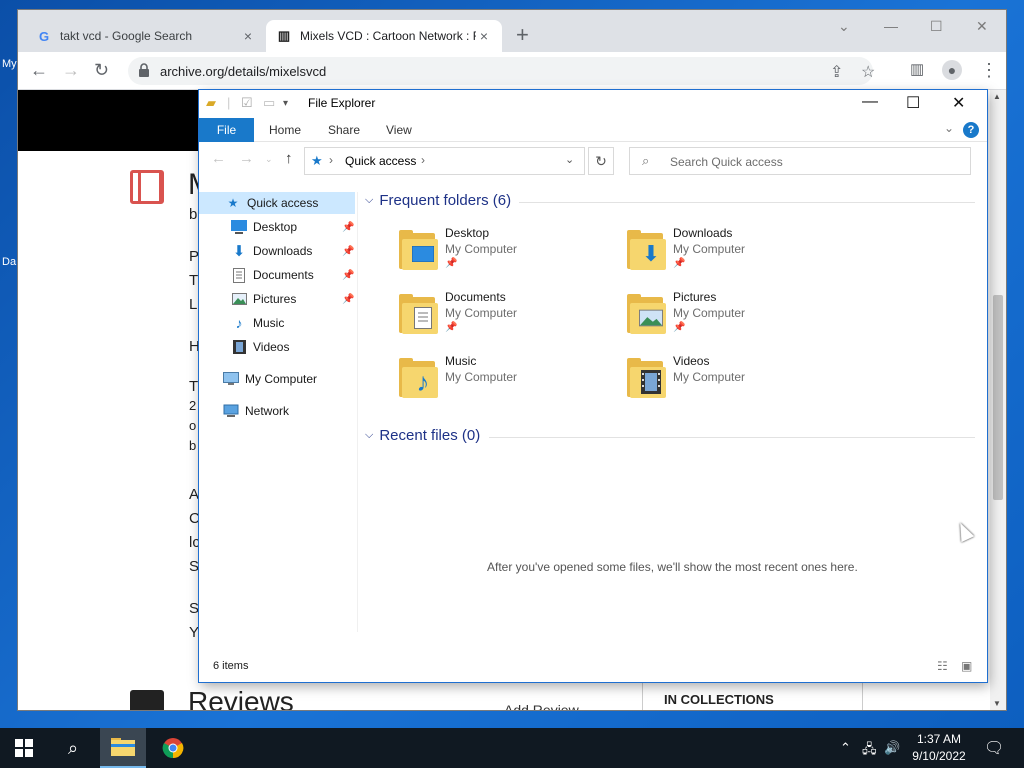 The image size is (1024, 768). I want to click on nav-item-my-computer: My Computer, so click(277, 379).